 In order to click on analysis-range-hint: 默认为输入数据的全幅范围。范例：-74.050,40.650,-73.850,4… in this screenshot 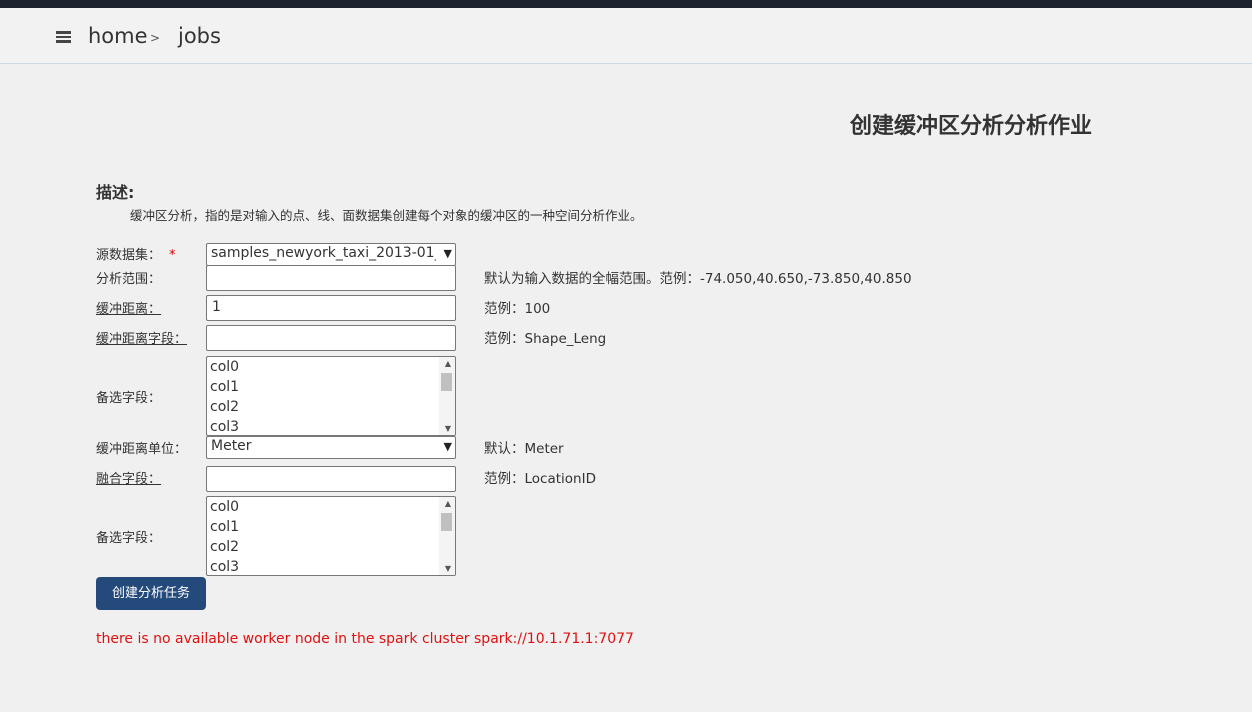, I will do `click(698, 279)`.